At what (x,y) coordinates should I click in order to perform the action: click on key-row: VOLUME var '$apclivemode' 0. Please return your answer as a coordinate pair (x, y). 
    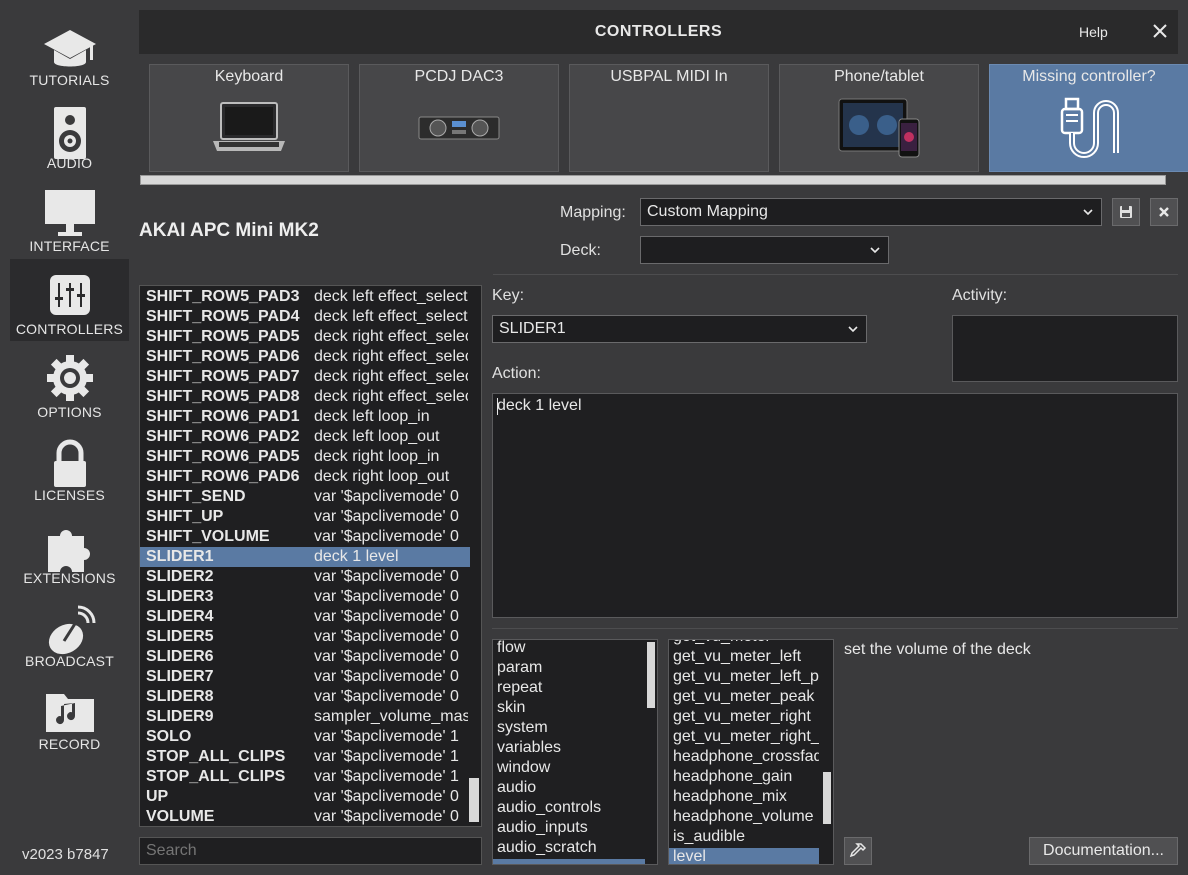
    Looking at the image, I should click on (305, 816).